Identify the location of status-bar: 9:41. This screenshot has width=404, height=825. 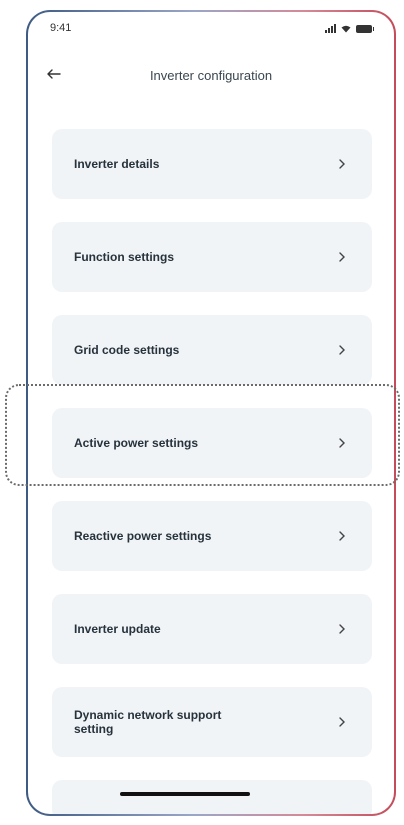
(211, 32).